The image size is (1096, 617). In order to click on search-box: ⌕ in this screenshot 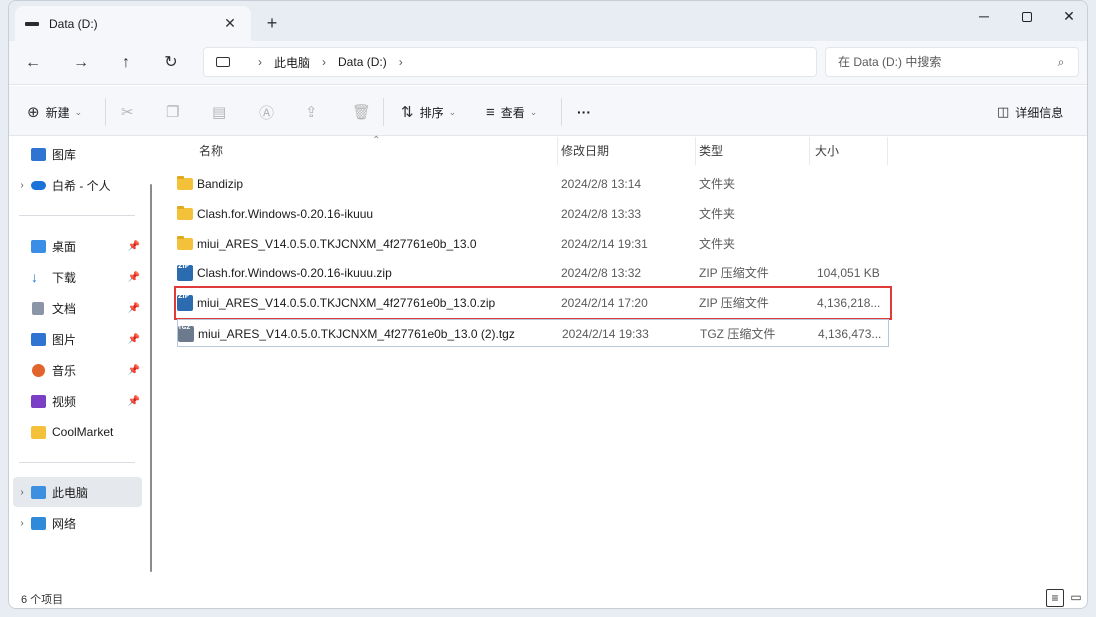, I will do `click(952, 62)`.